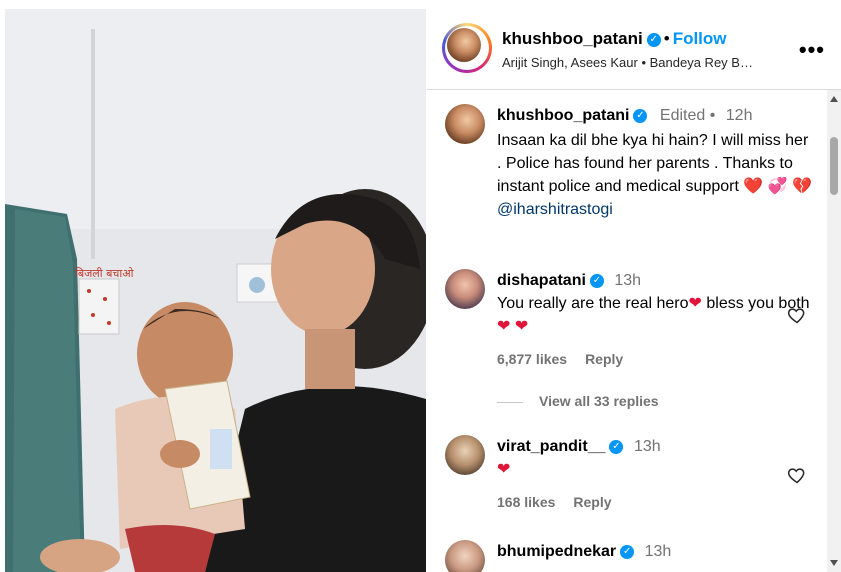  What do you see at coordinates (700, 38) in the screenshot?
I see `follow-button: Follow` at bounding box center [700, 38].